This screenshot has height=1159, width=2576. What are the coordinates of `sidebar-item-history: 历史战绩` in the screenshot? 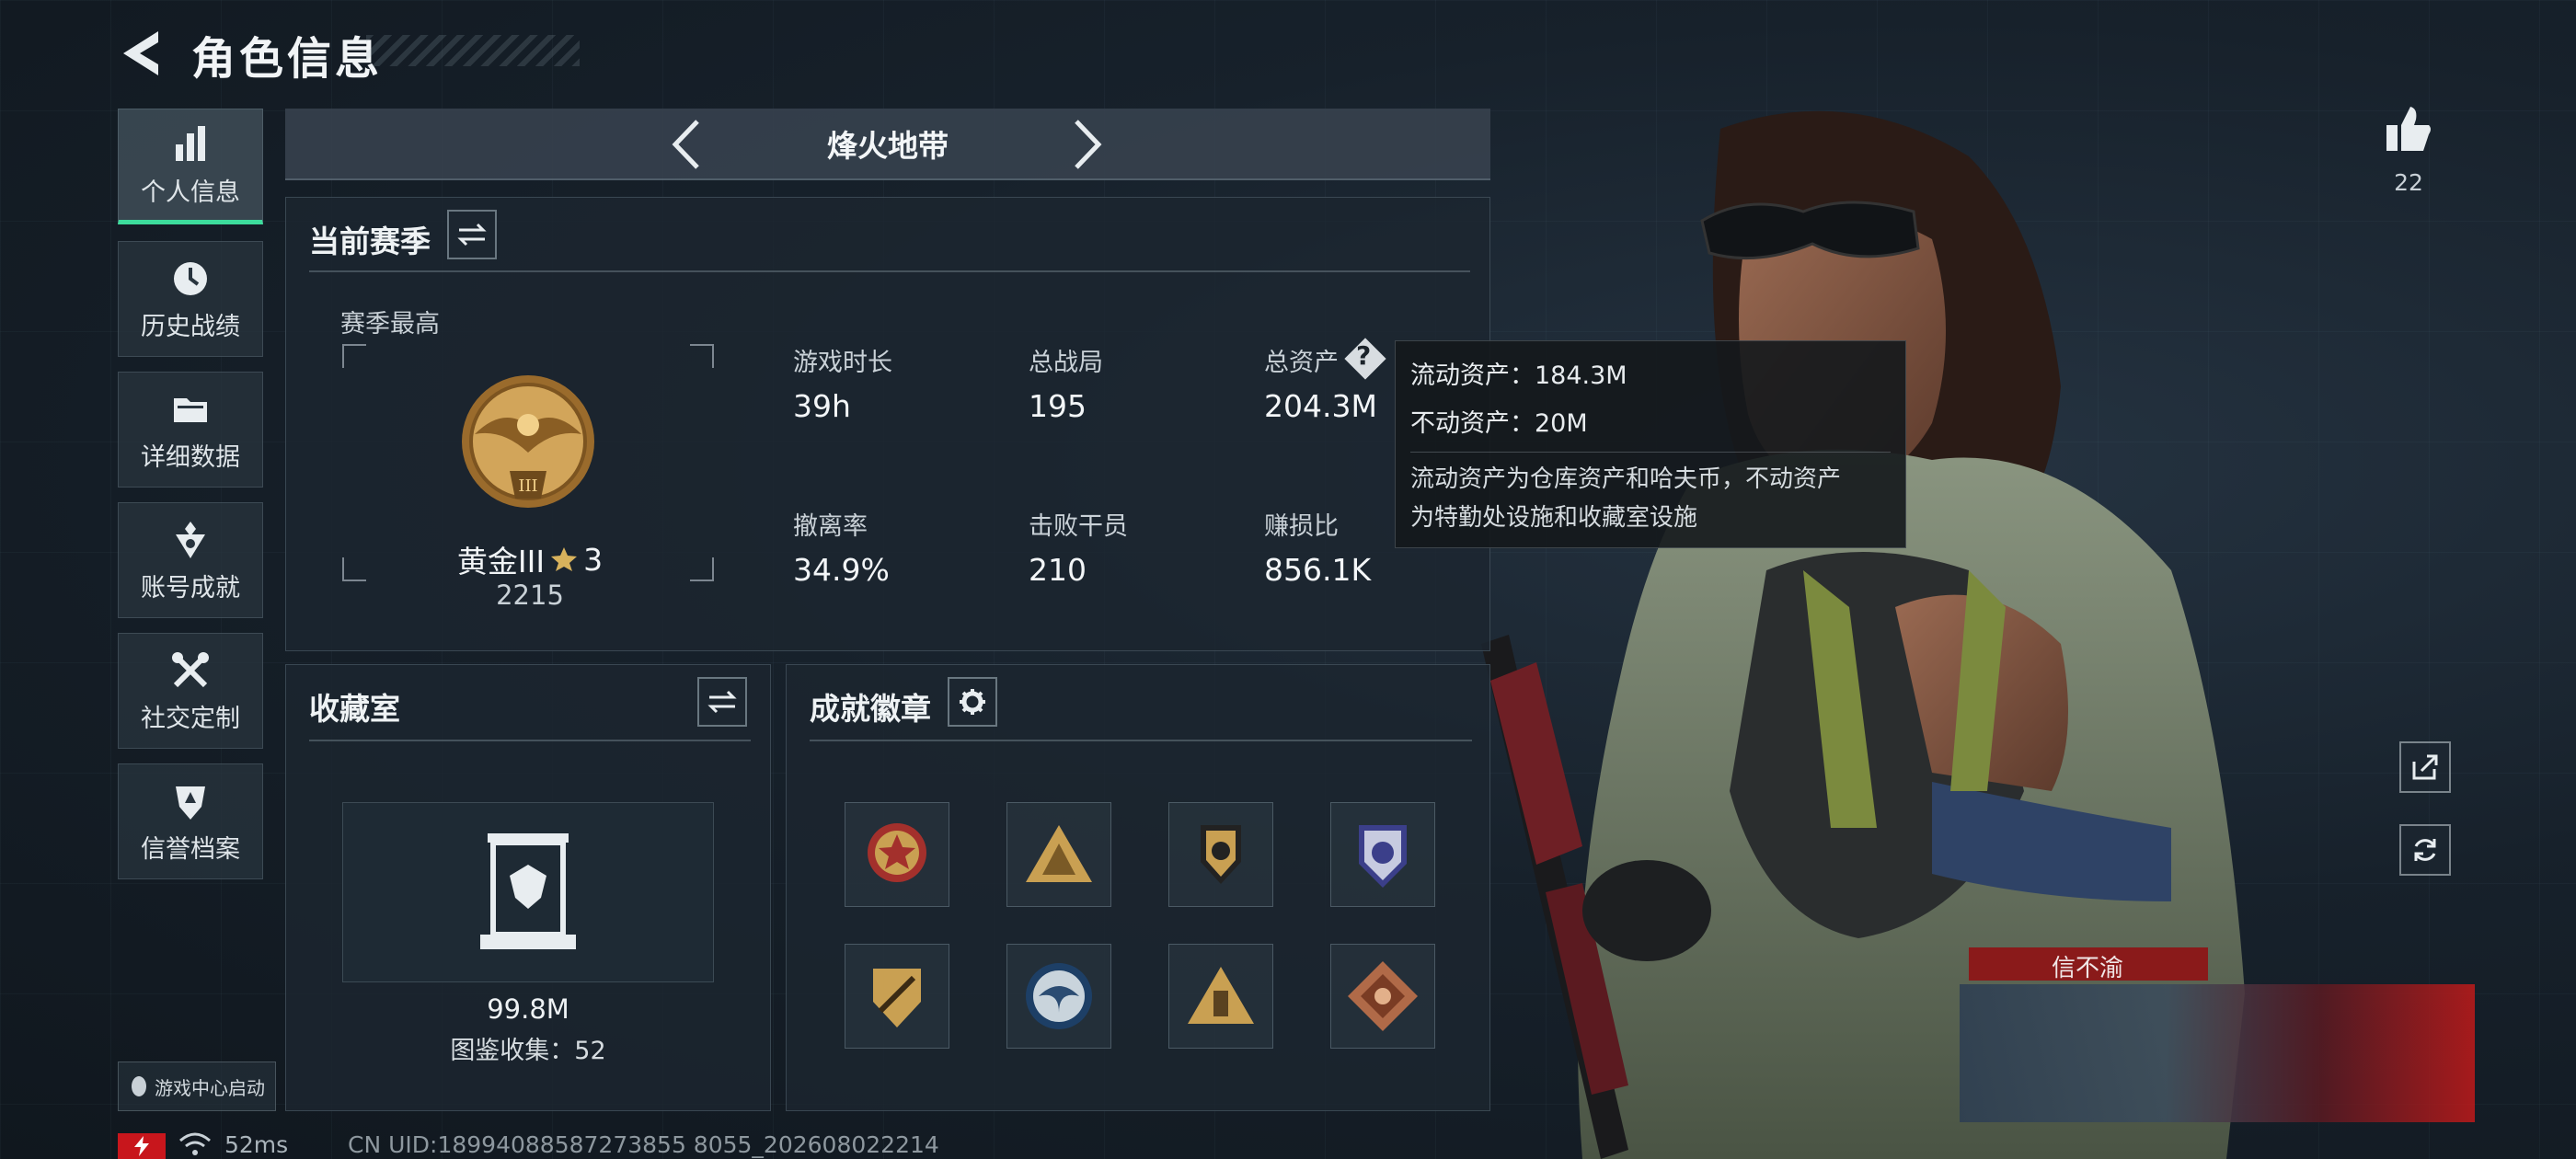 It's located at (190, 299).